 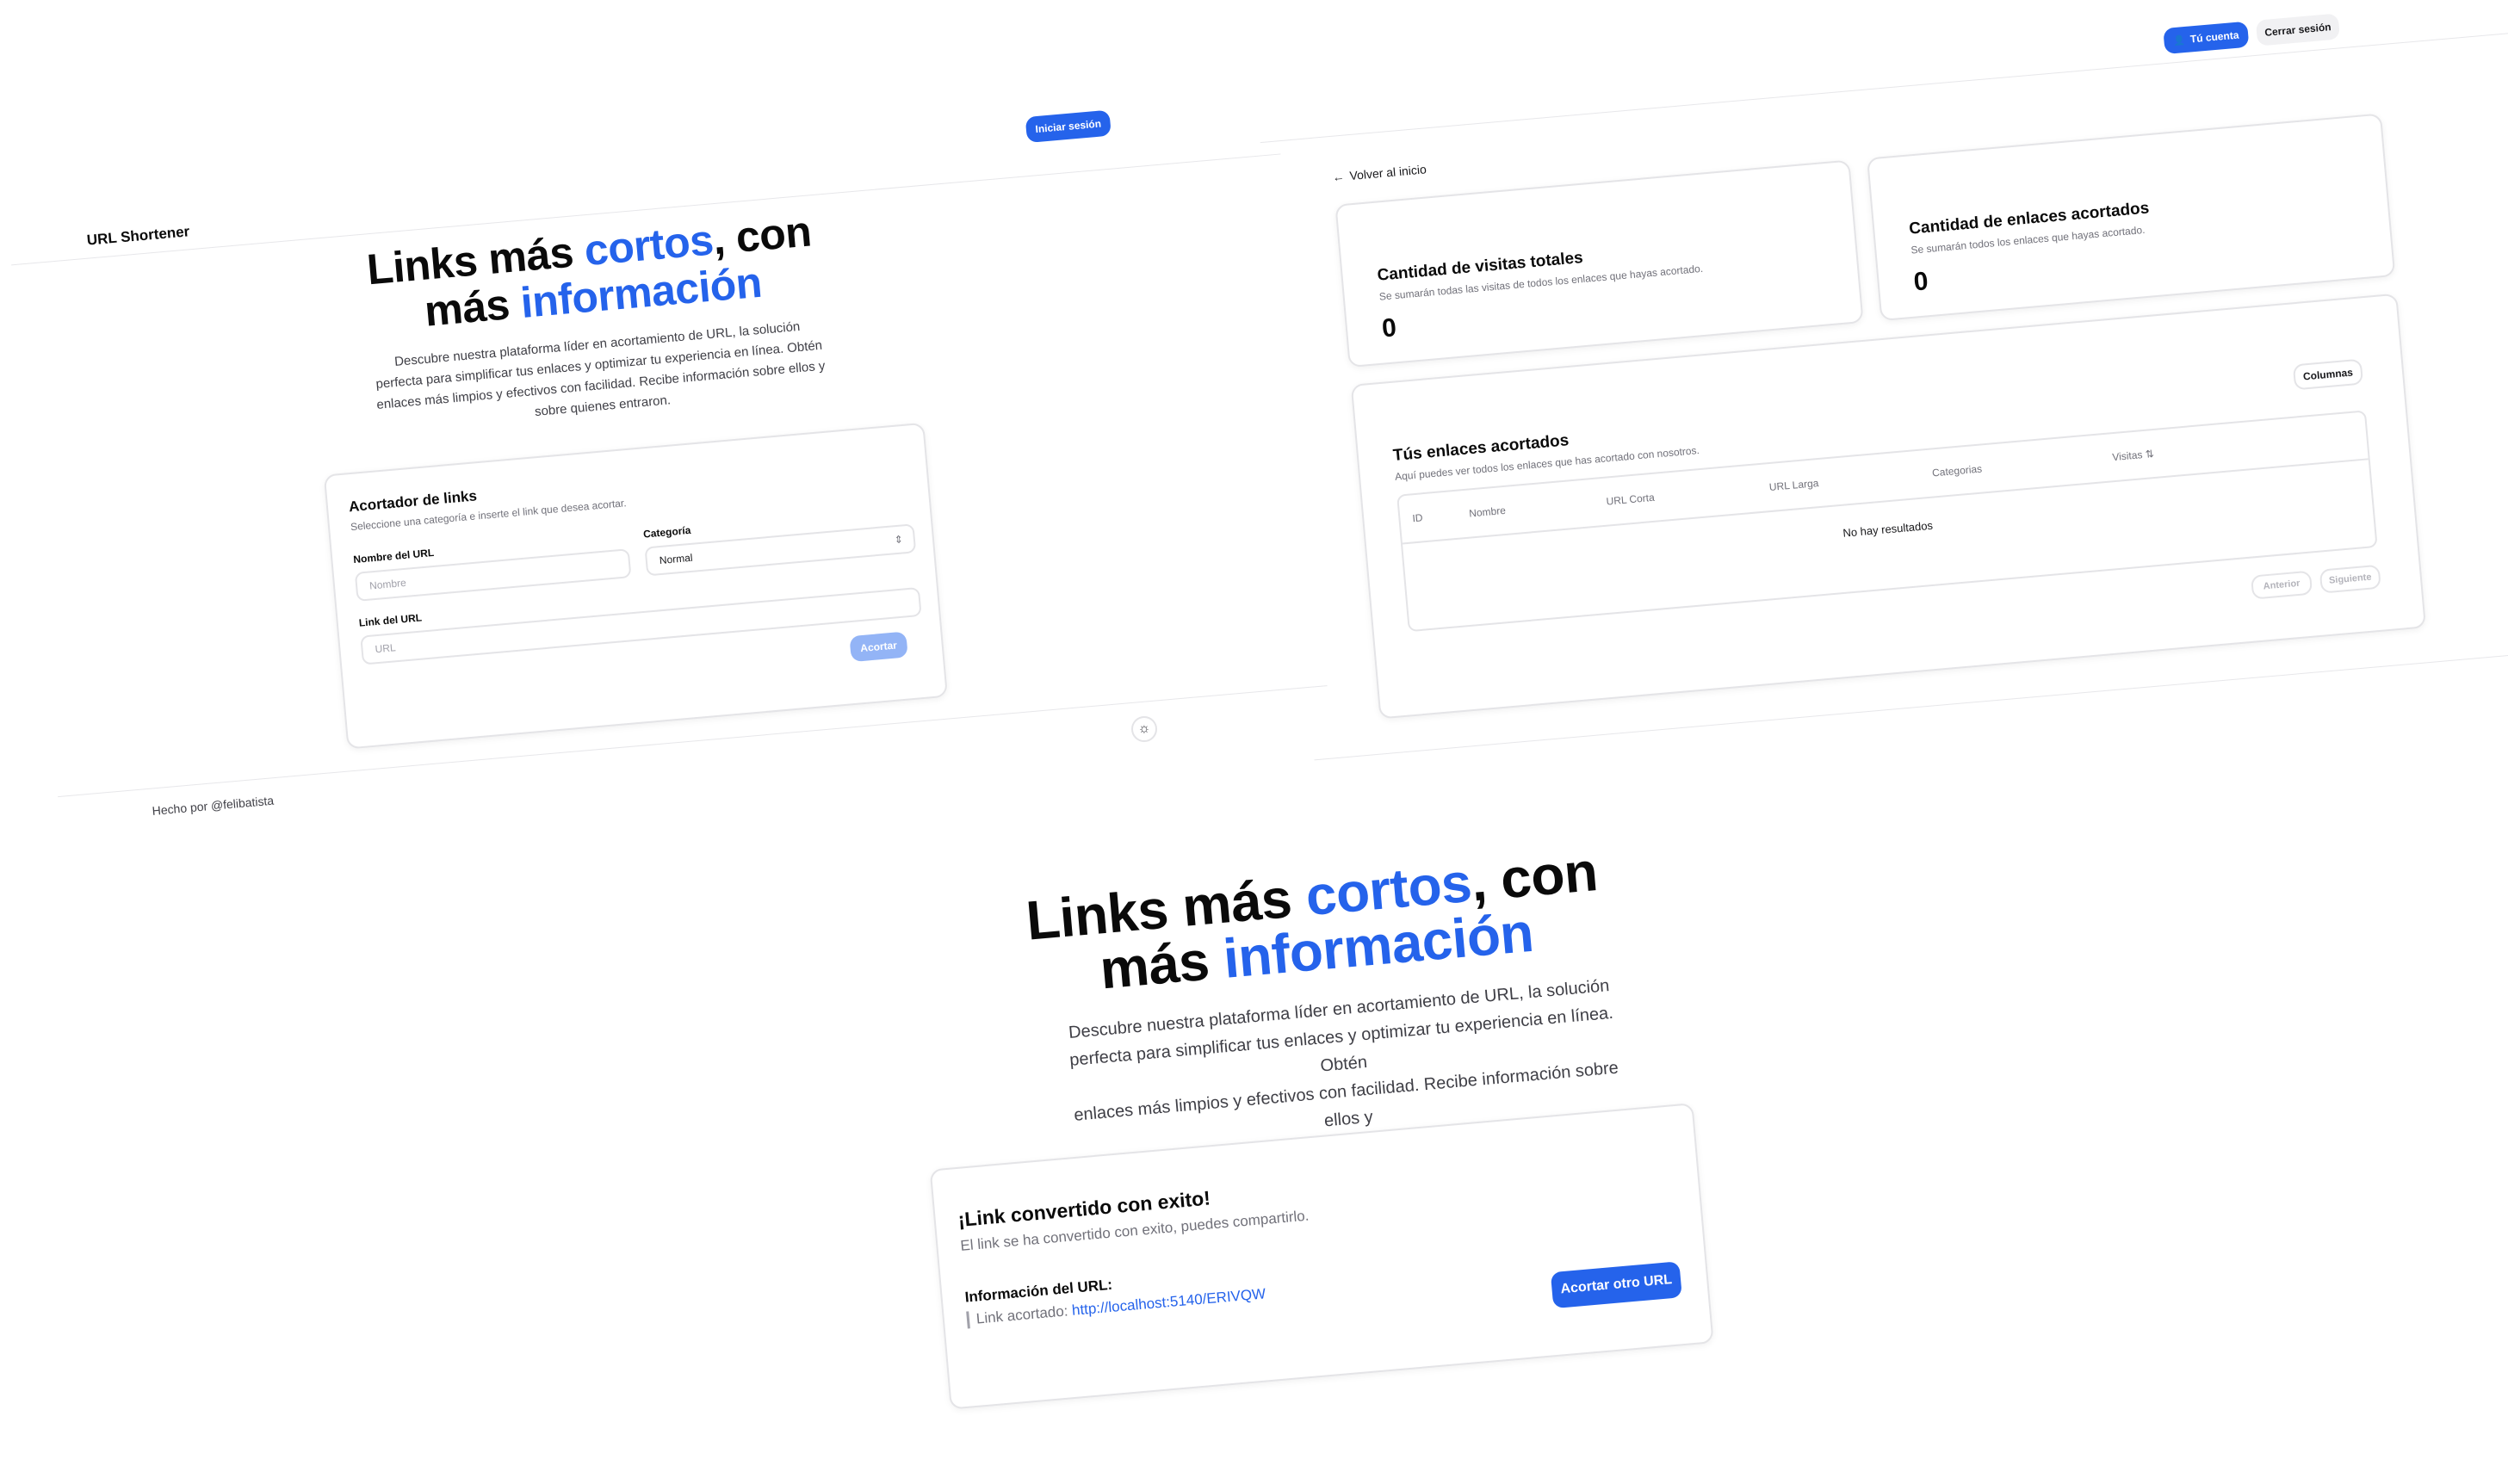 I want to click on link-label: Link del URL, so click(x=390, y=620).